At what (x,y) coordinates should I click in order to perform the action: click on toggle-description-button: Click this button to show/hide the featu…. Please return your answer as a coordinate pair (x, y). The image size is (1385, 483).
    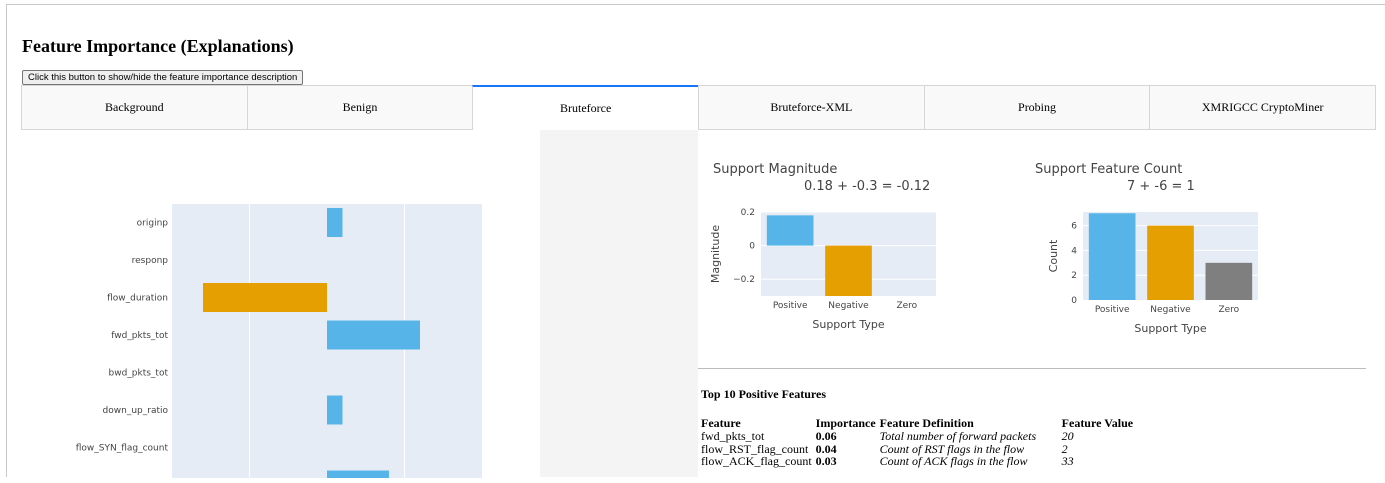
    Looking at the image, I should click on (163, 77).